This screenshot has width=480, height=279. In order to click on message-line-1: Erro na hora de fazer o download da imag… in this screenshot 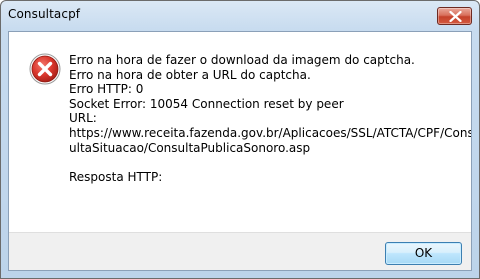, I will do `click(242, 60)`.